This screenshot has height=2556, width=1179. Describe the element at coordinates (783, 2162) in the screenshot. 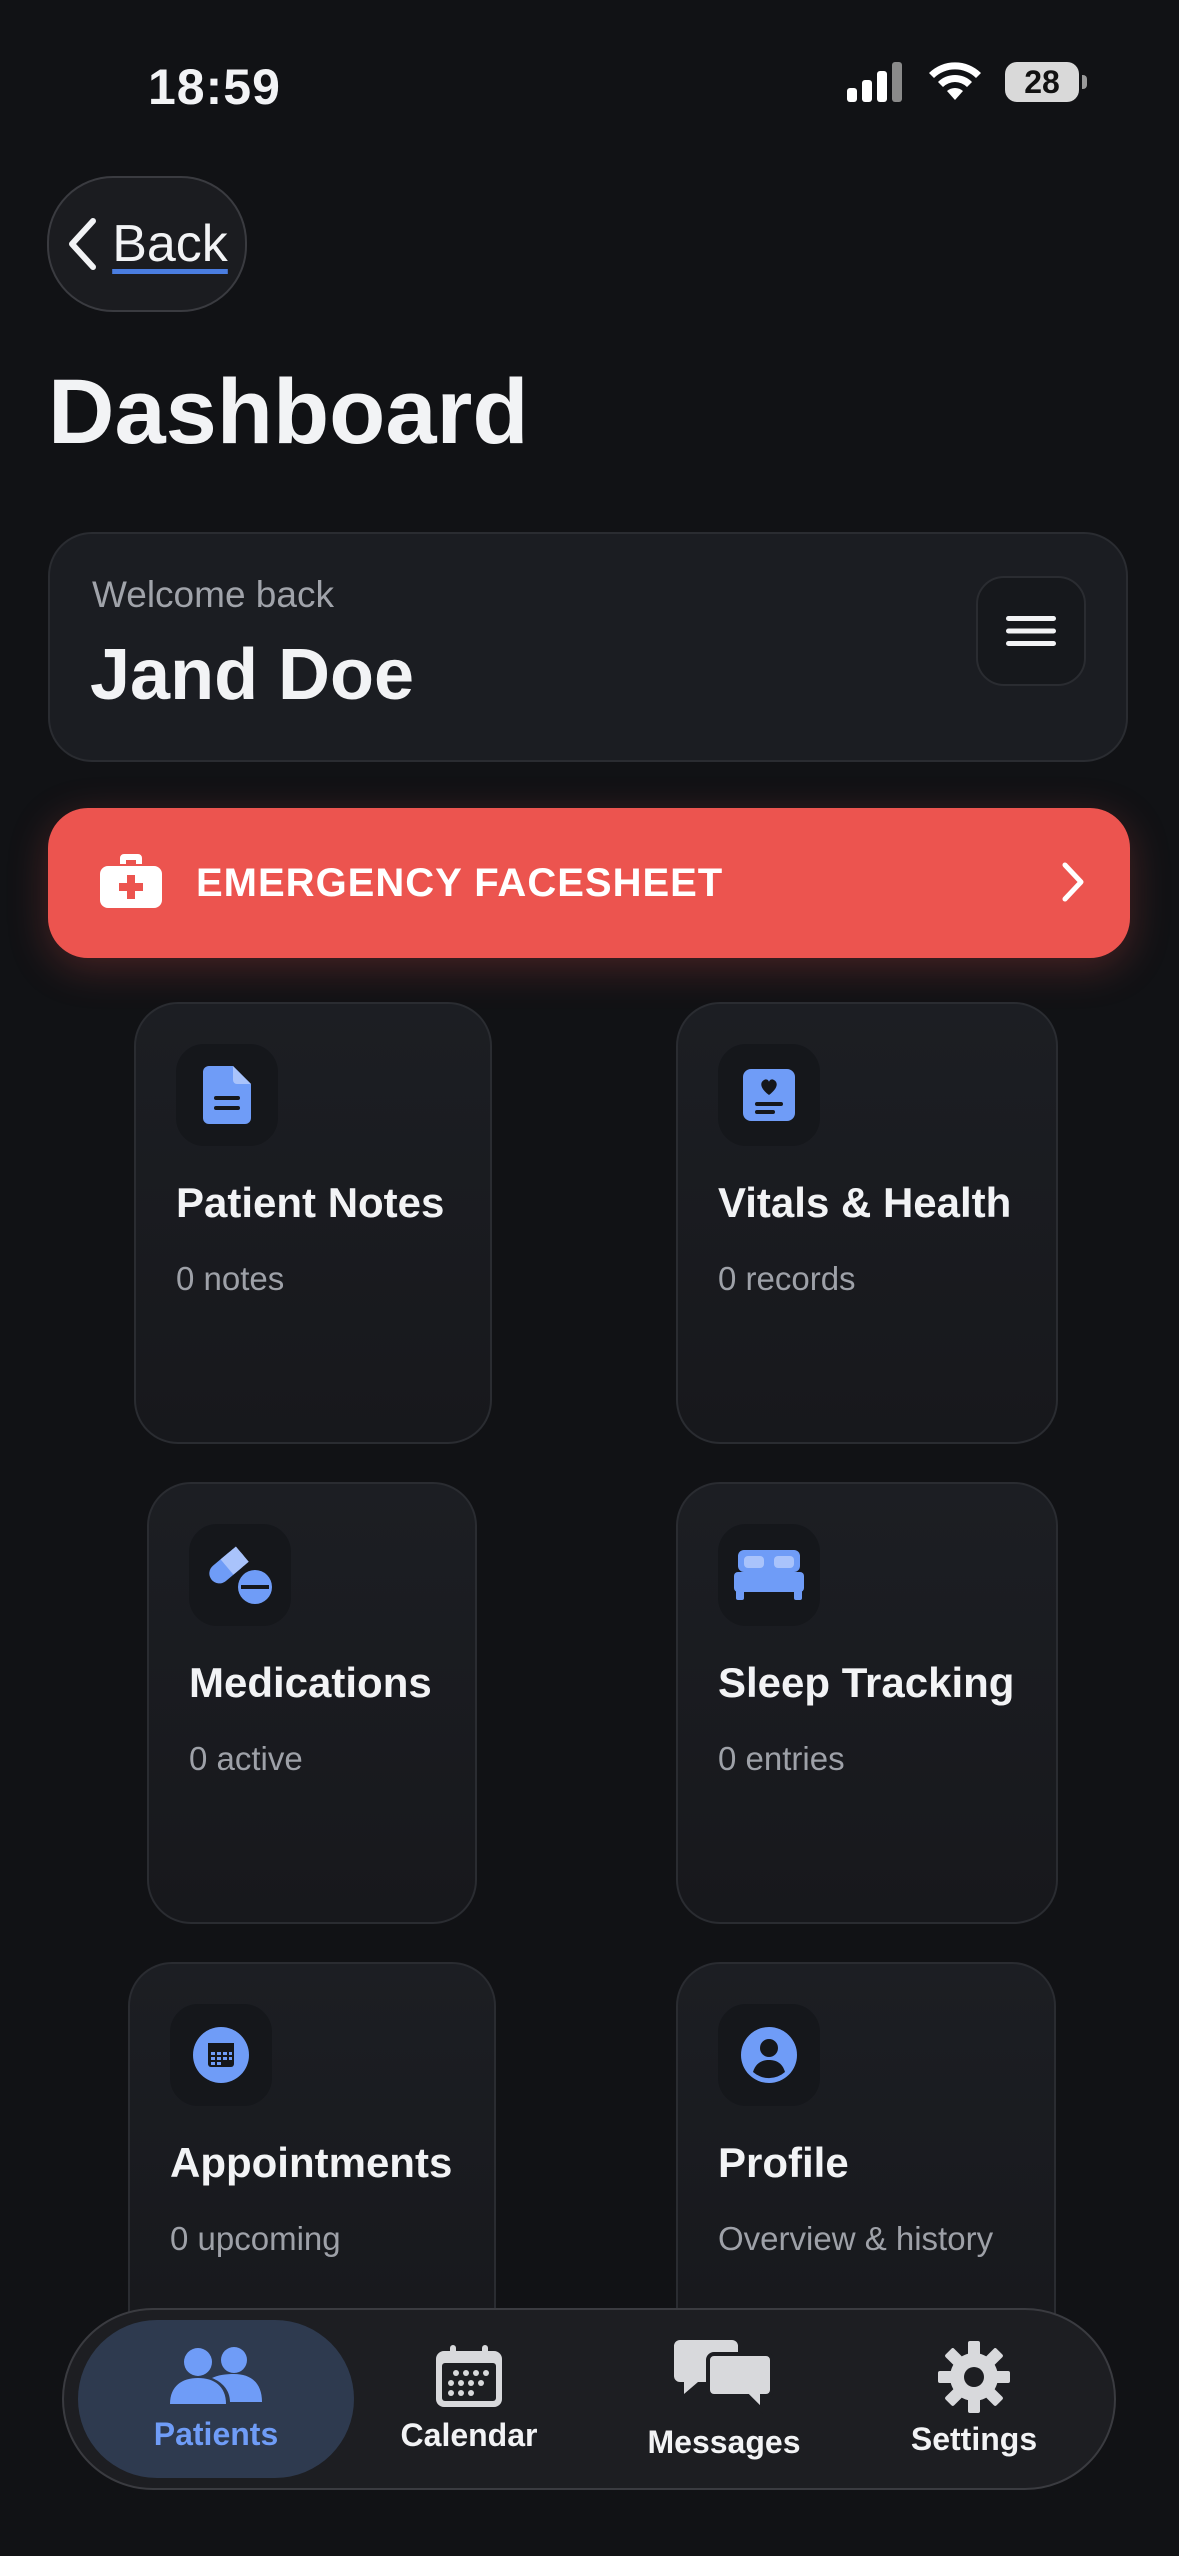

I see `tile-title: Profile` at that location.